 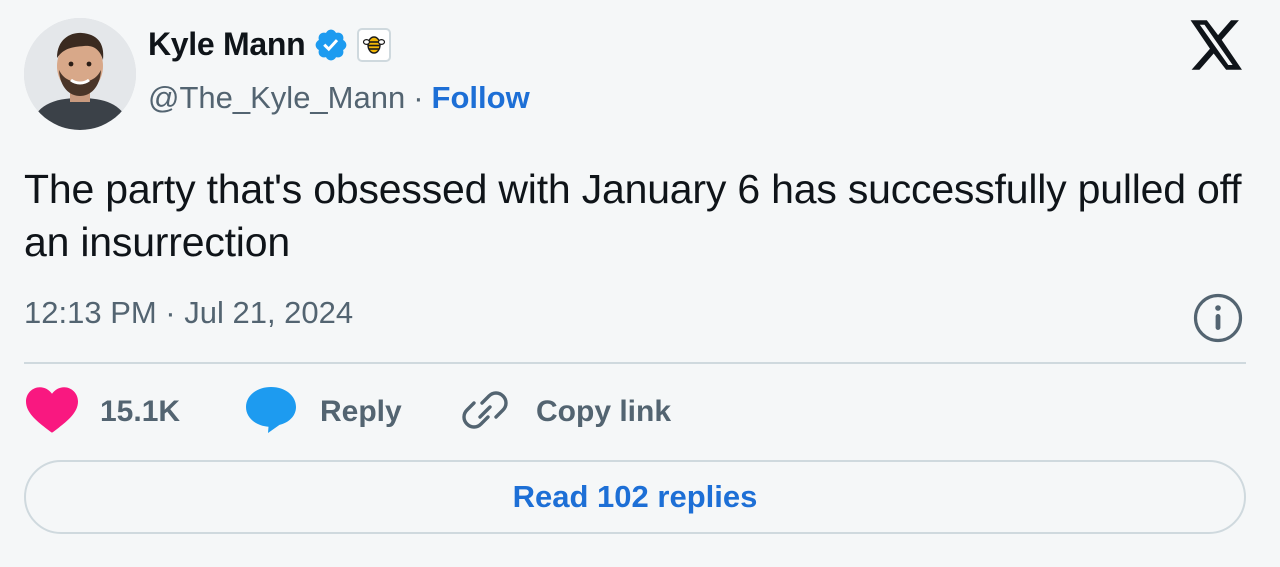 I want to click on info-icon, so click(x=1218, y=318).